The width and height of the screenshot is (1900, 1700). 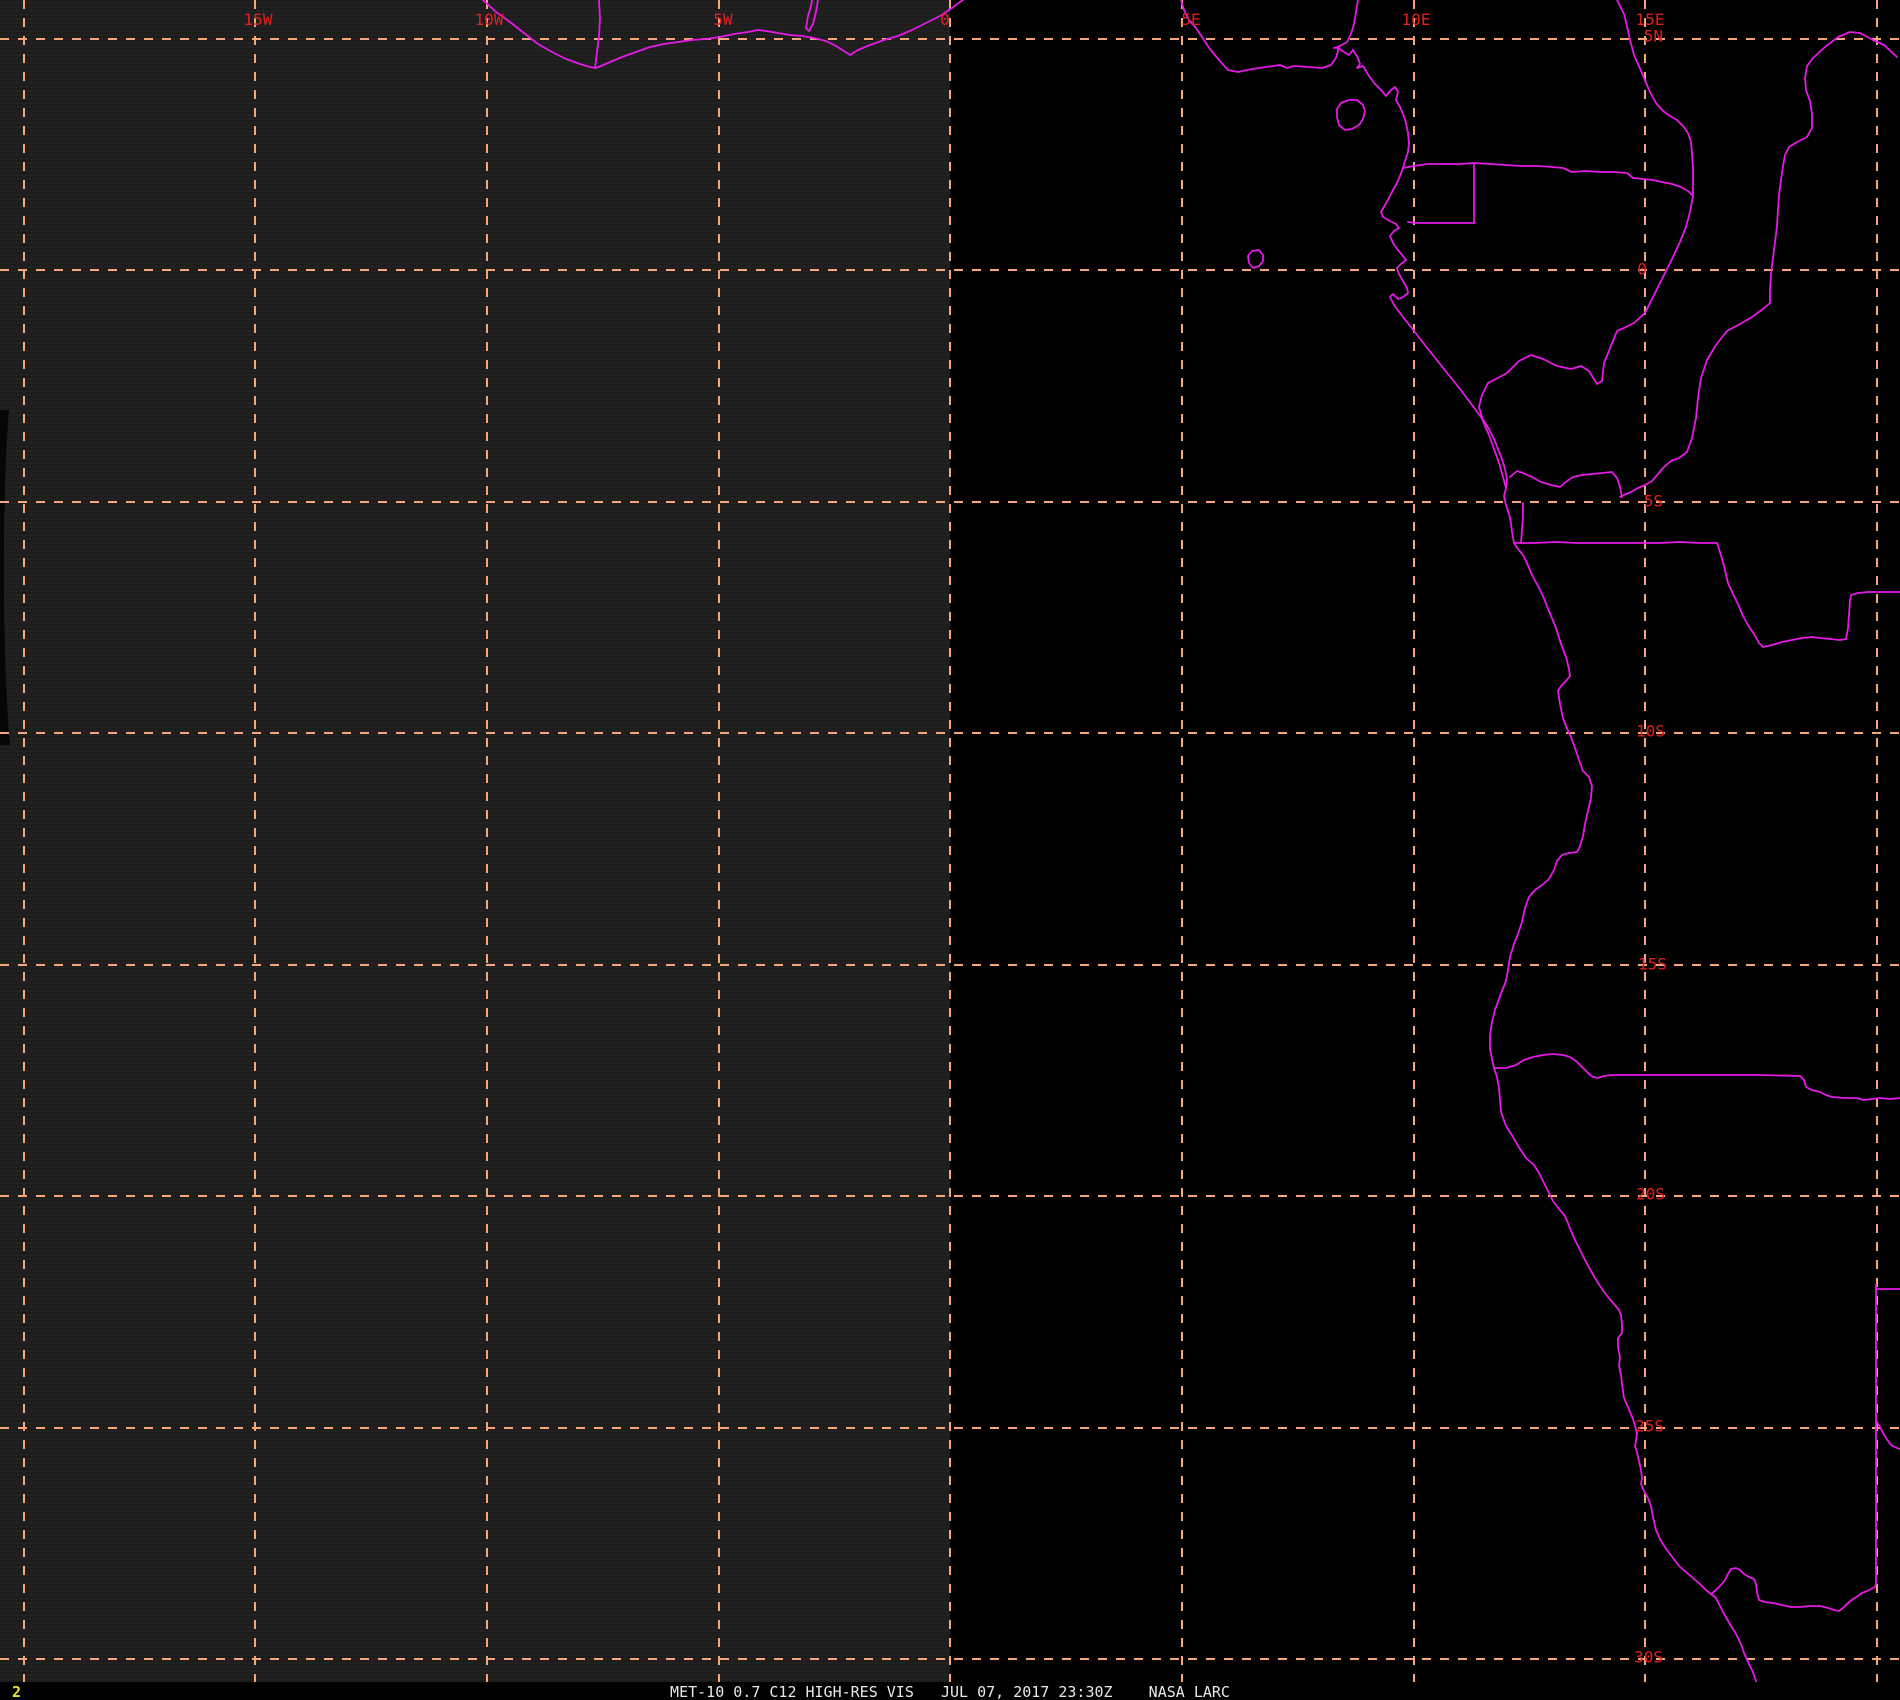 What do you see at coordinates (1648, 1657) in the screenshot?
I see `latitude-label-30S: 30S` at bounding box center [1648, 1657].